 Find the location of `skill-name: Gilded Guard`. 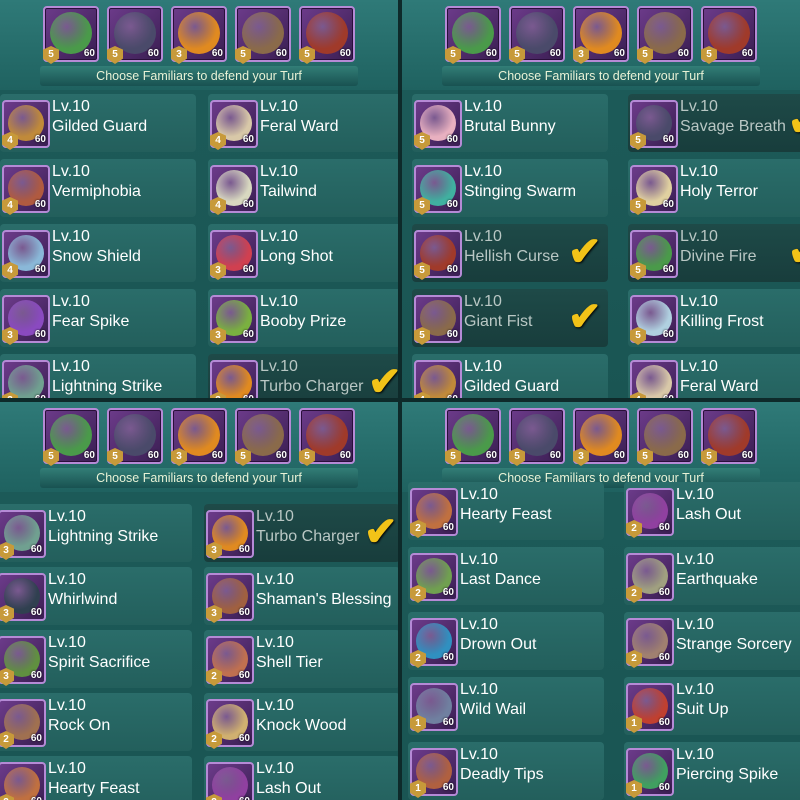

skill-name: Gilded Guard is located at coordinates (100, 126).